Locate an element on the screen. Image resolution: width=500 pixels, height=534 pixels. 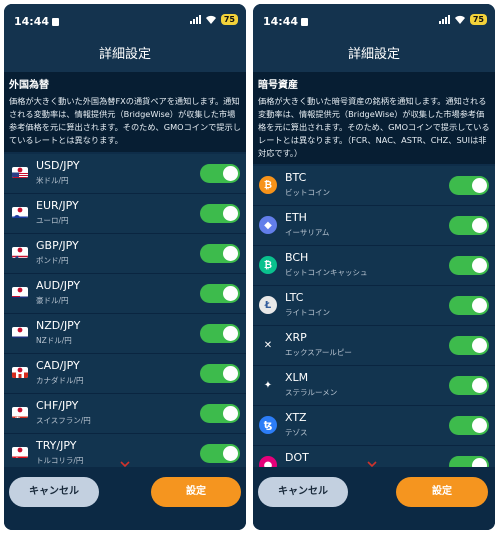
battery-icon: 75 is located at coordinates (478, 19).